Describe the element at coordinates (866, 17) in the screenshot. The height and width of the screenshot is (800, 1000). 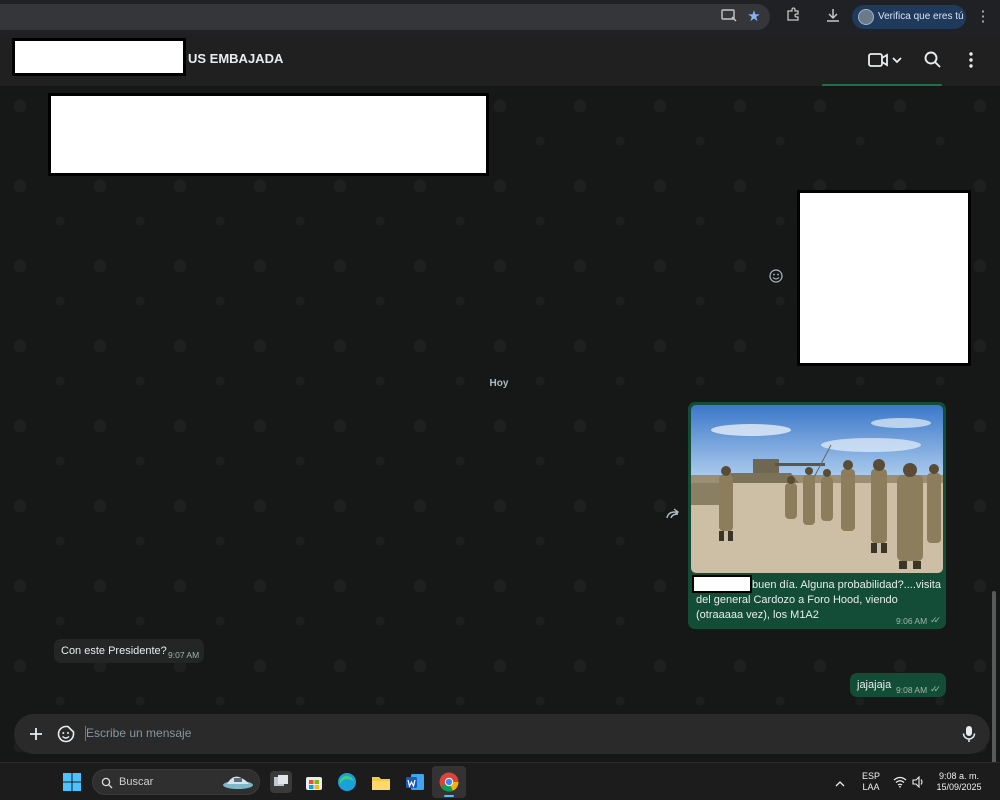
I see `avatar` at that location.